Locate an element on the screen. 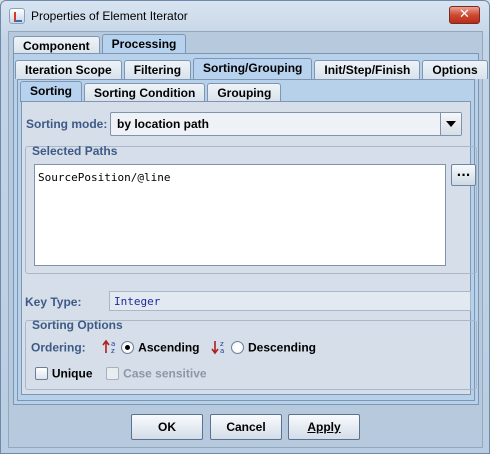 The image size is (490, 454). sorting-mode-value: by location path is located at coordinates (163, 124).